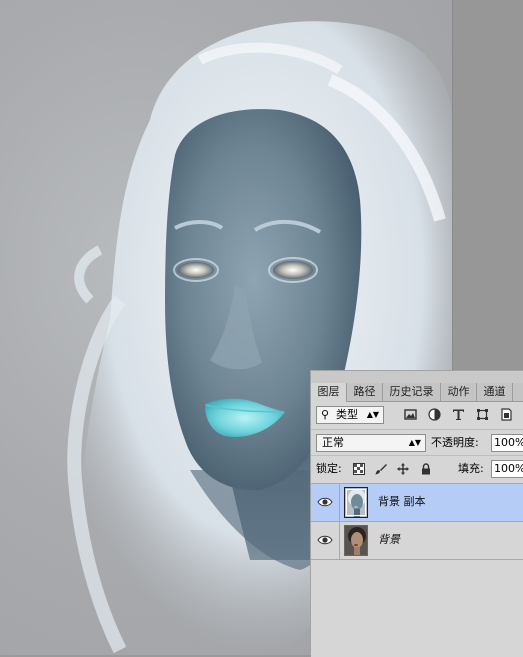 This screenshot has height=657, width=523. I want to click on layer-filter-row: ⚲ 类型 ▲▼, so click(417, 415).